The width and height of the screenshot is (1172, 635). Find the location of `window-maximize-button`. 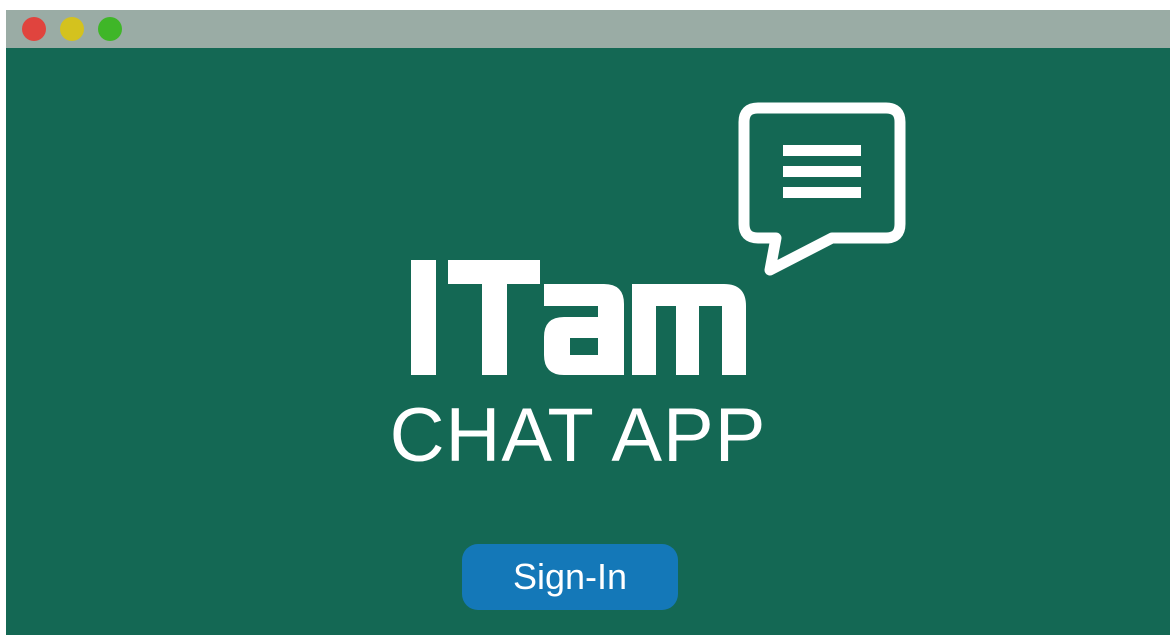

window-maximize-button is located at coordinates (110, 29).